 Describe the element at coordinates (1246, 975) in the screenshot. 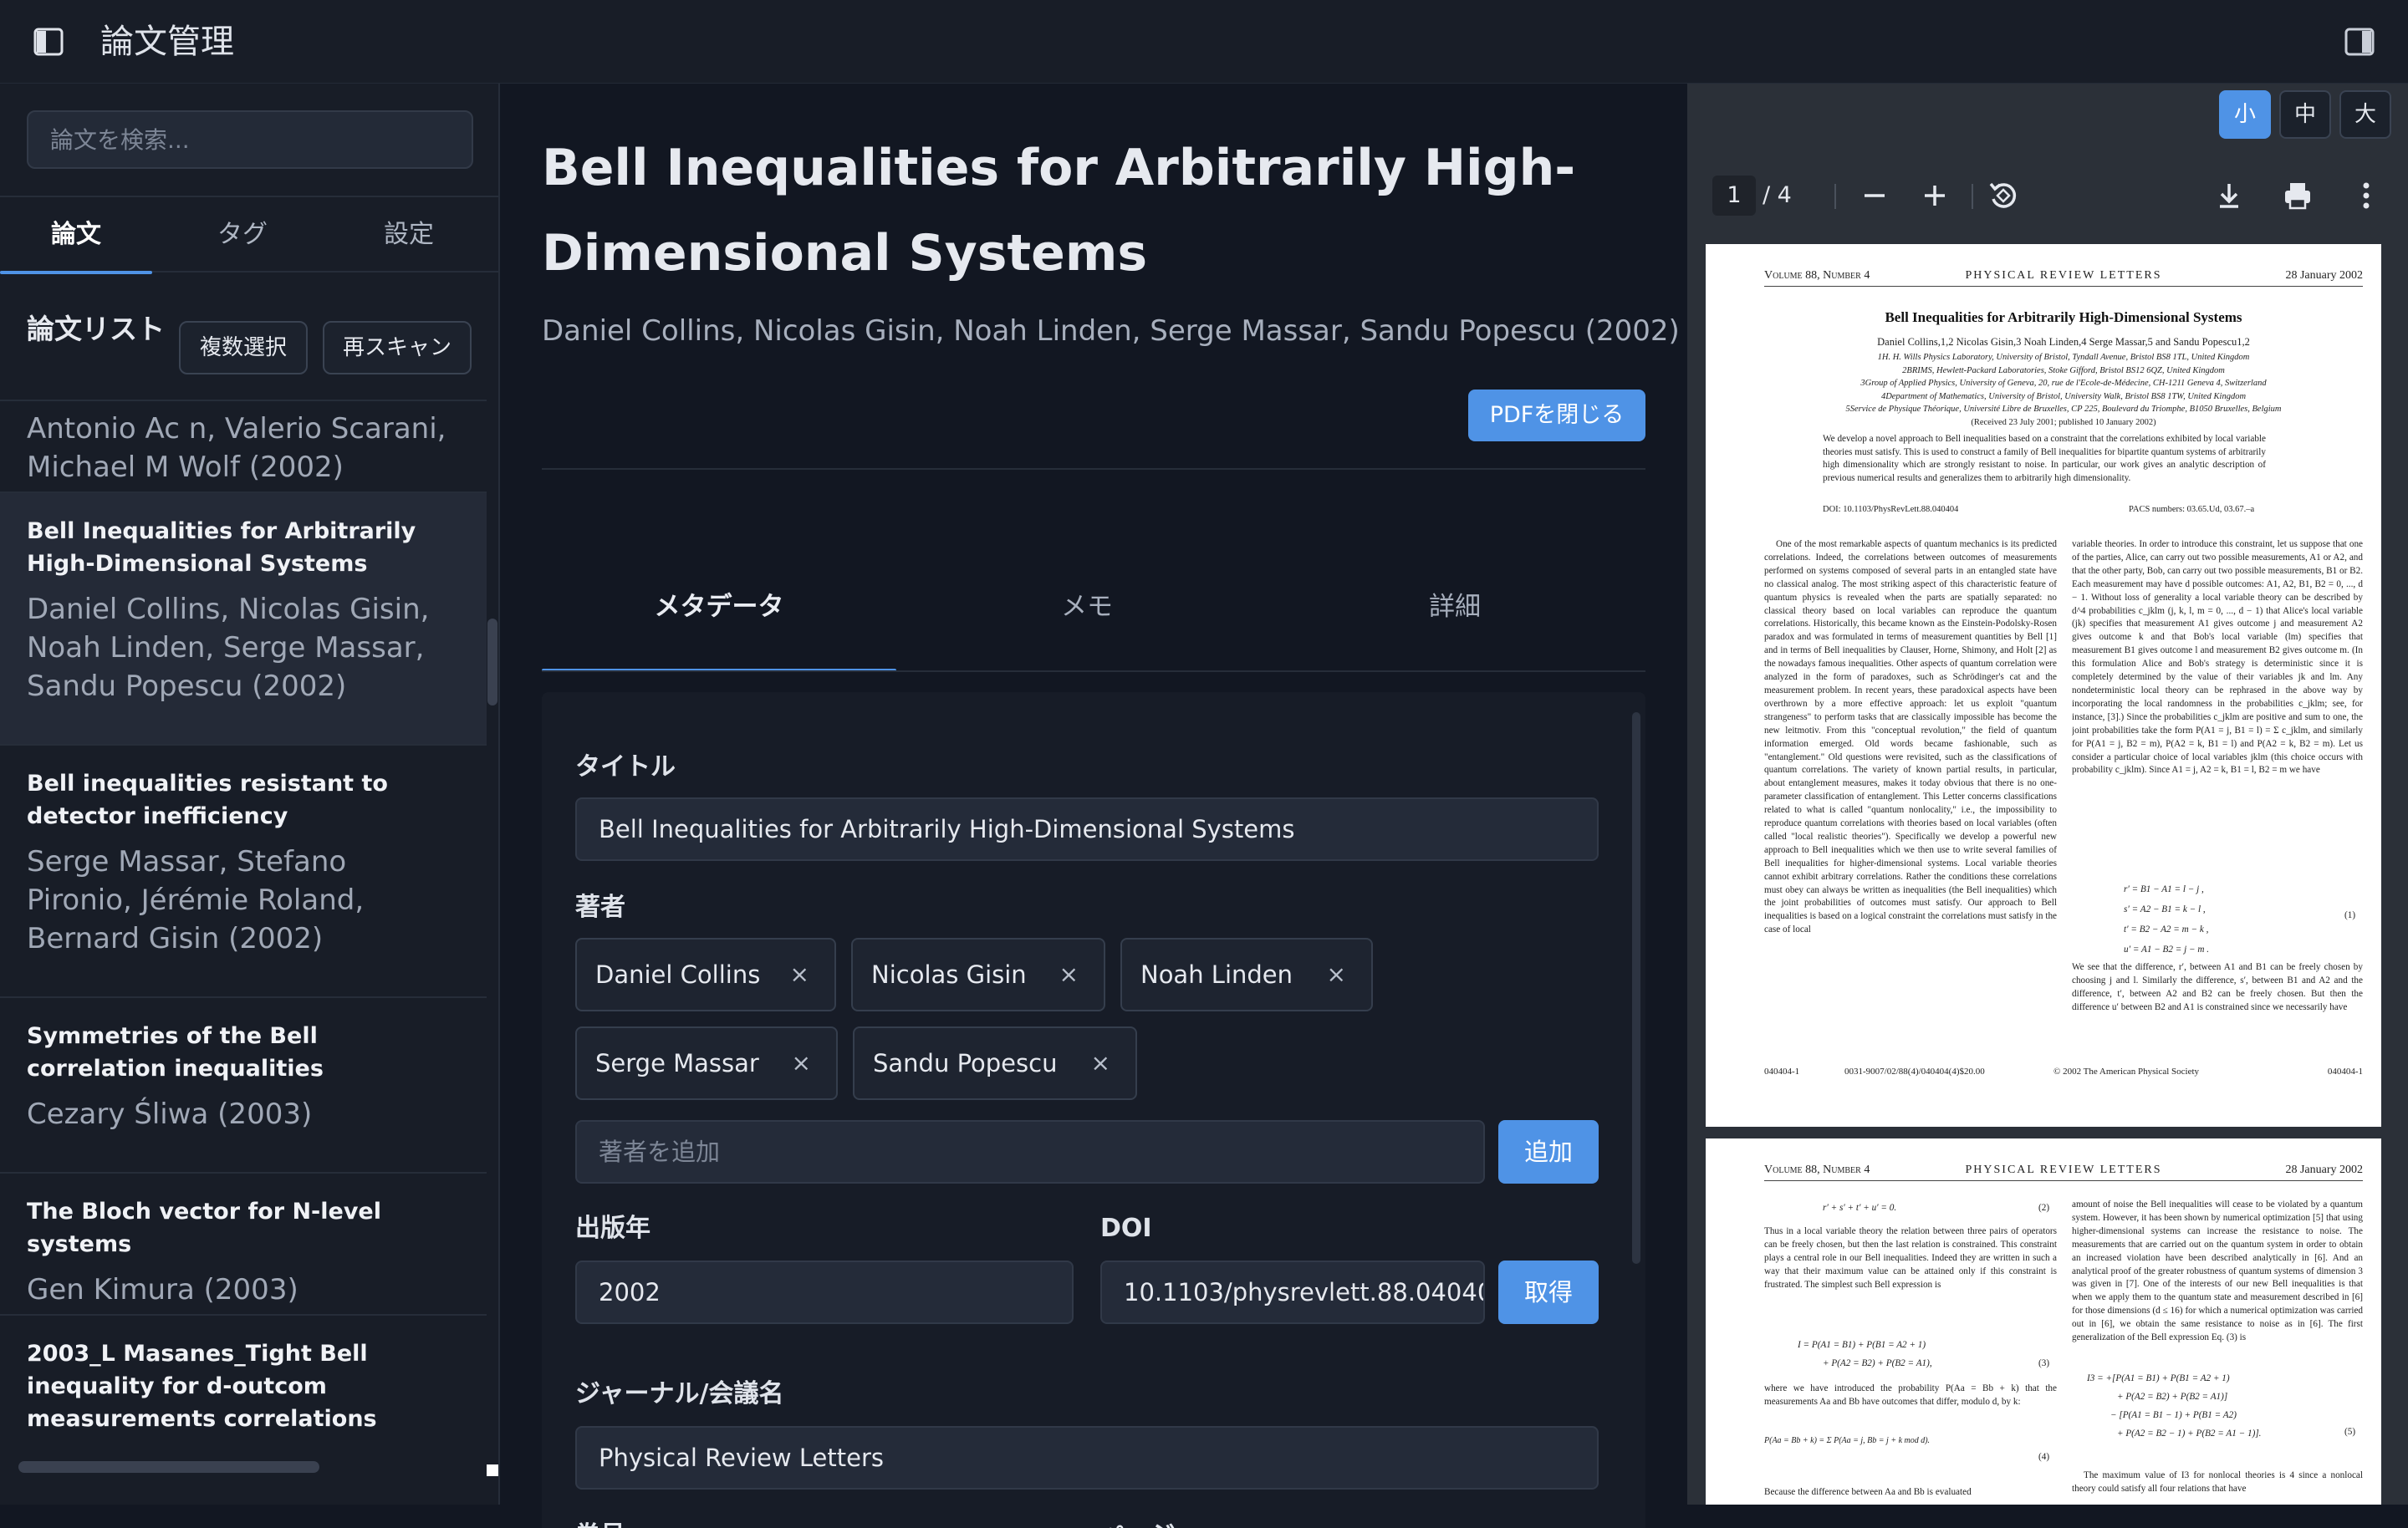

I see `author-chip: Noah Linden ×` at that location.